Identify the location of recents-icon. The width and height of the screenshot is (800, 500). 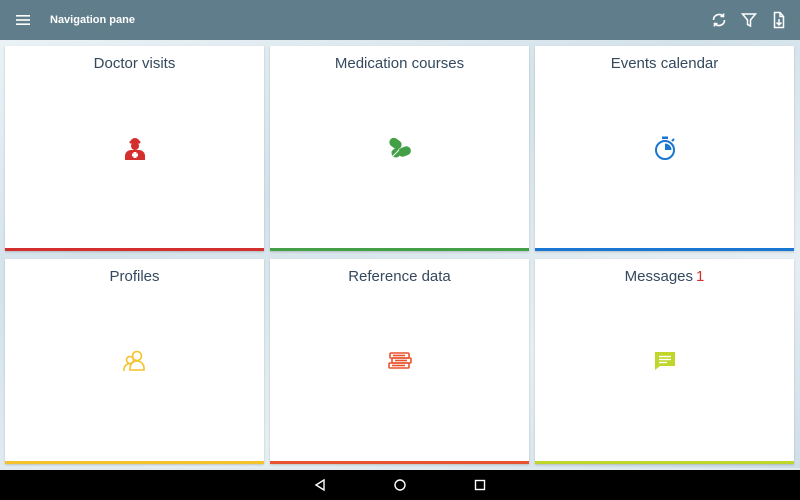
(480, 485).